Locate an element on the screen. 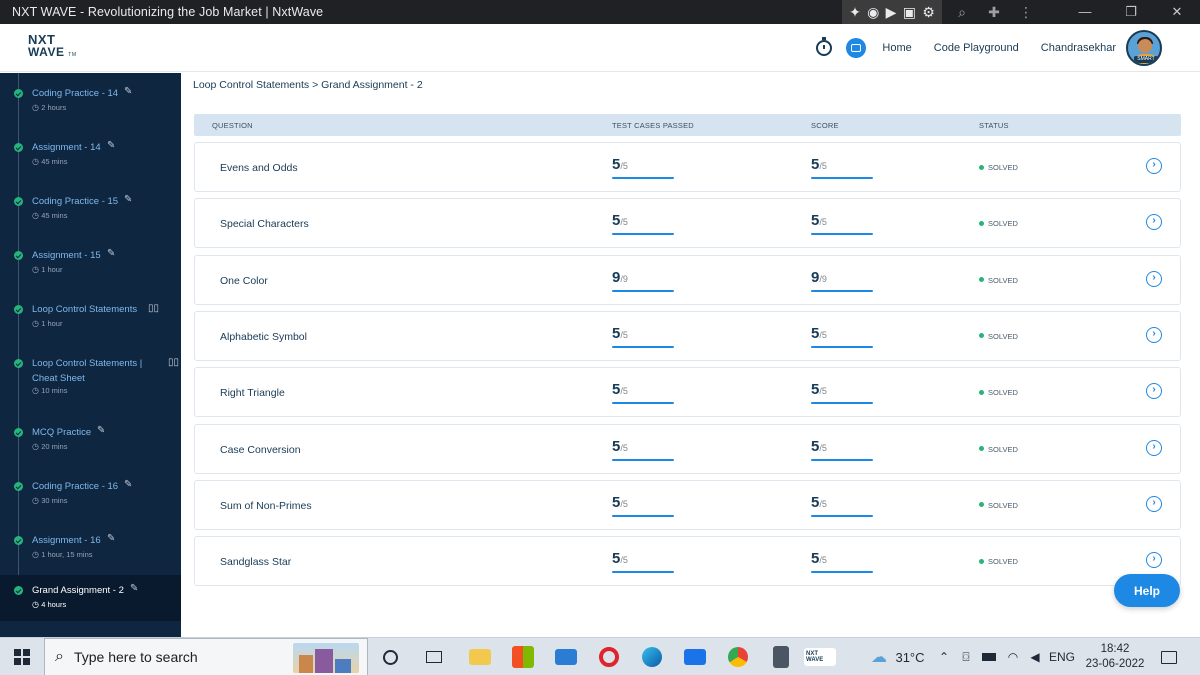 Image resolution: width=1200 pixels, height=675 pixels. table-row: Alphabetic Symbol 5/5 5/5 SOLVED › is located at coordinates (687, 335).